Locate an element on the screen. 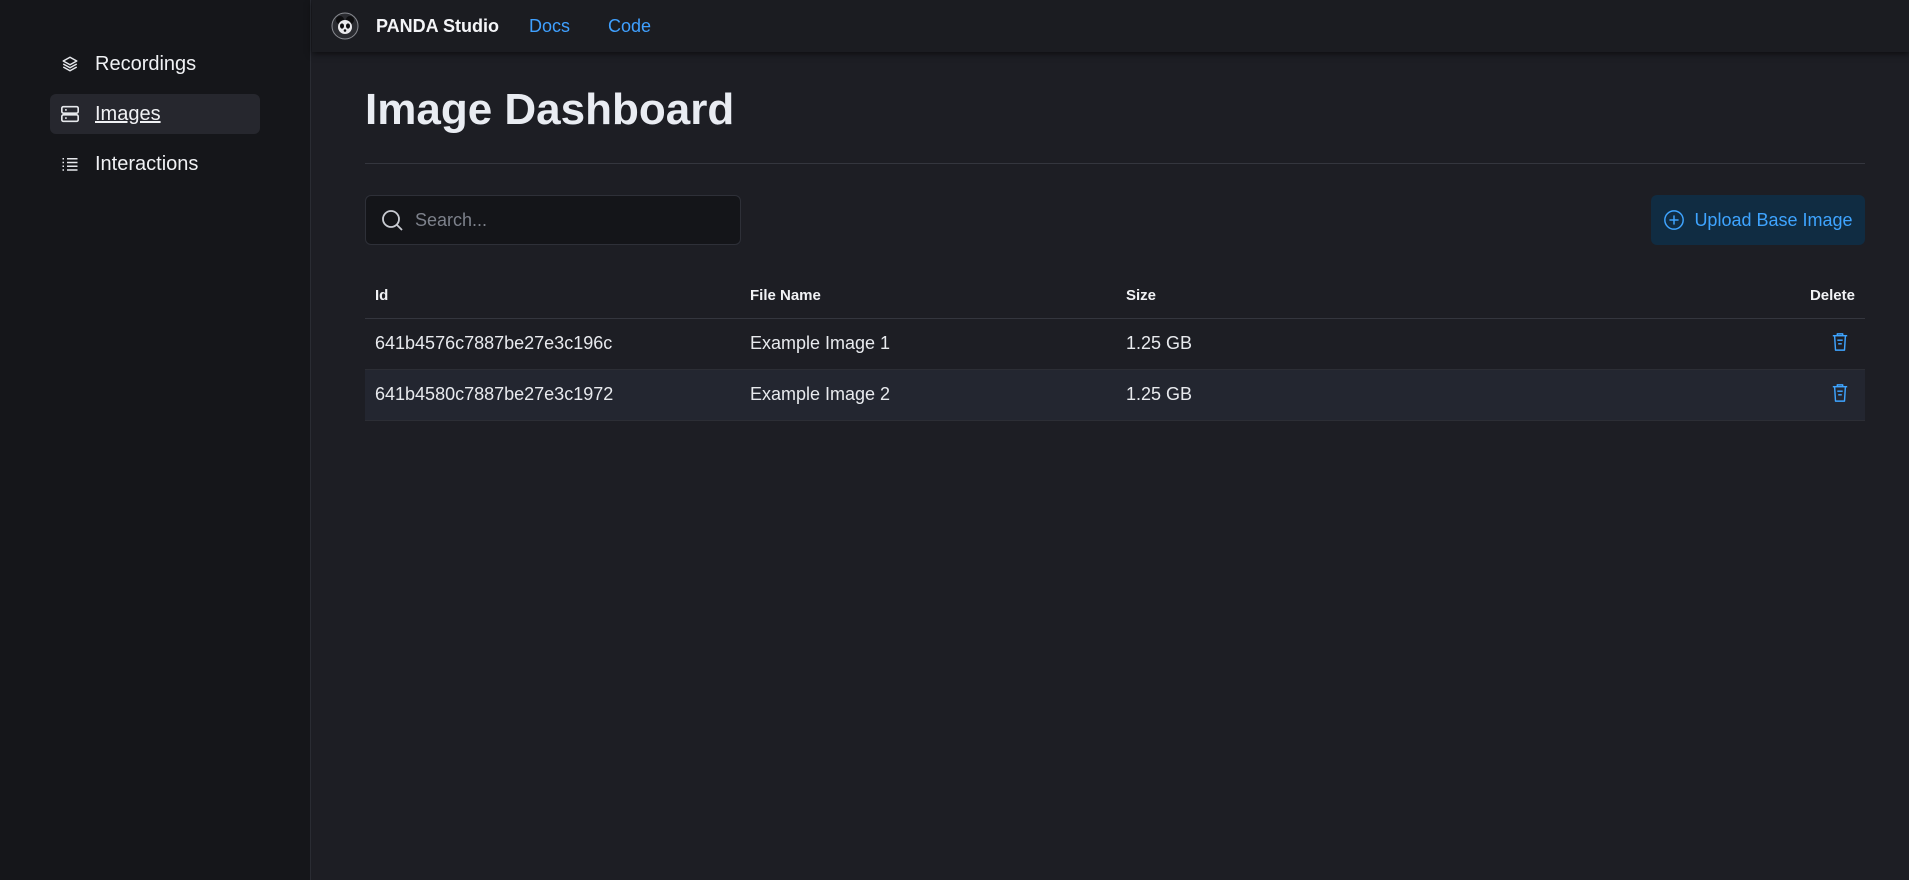  sidebar-item-interactions: Interactions is located at coordinates (155, 164).